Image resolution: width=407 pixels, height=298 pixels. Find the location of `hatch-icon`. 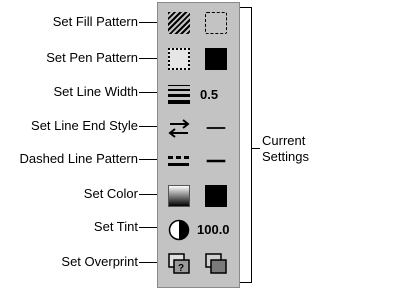

hatch-icon is located at coordinates (179, 23).